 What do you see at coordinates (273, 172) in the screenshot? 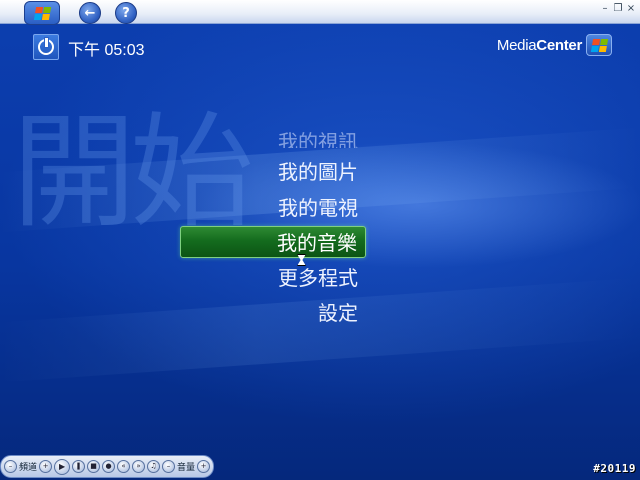
I see `menu-item-my-pictures: 我的圖片` at bounding box center [273, 172].